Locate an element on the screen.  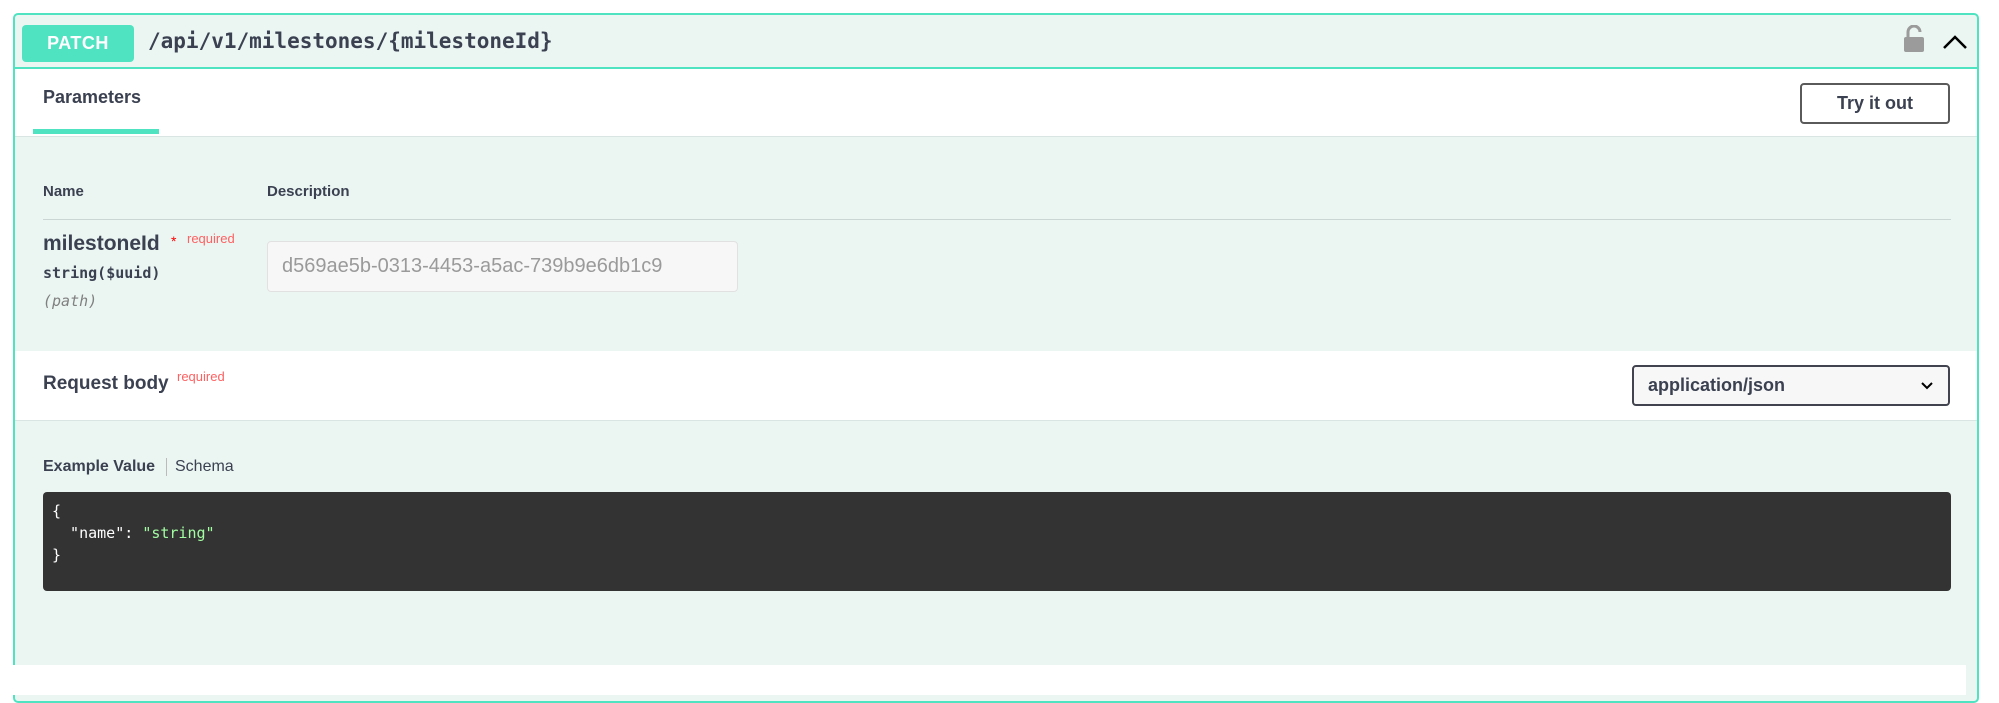
request-body-header: Request body required application/json is located at coordinates (996, 386).